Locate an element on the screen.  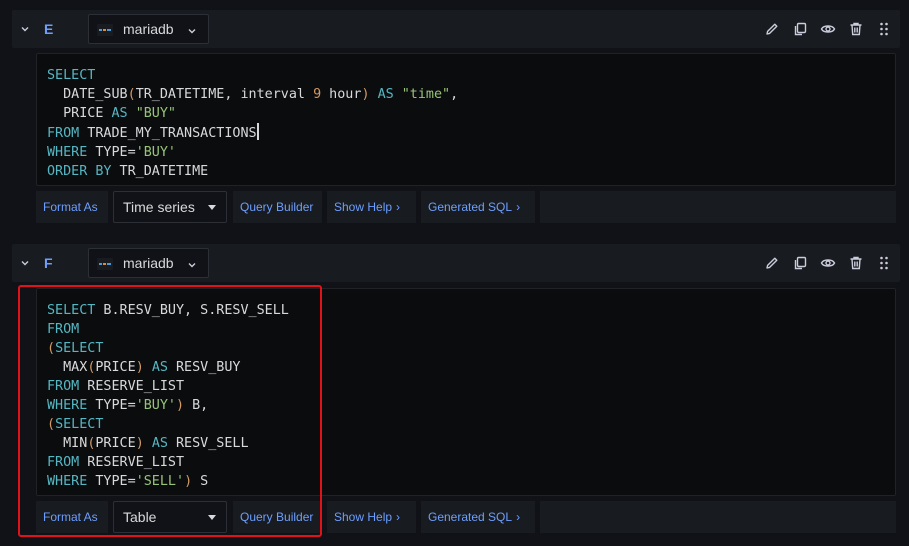
sql-line: WHERE TYPE='SELL') S is located at coordinates (128, 481).